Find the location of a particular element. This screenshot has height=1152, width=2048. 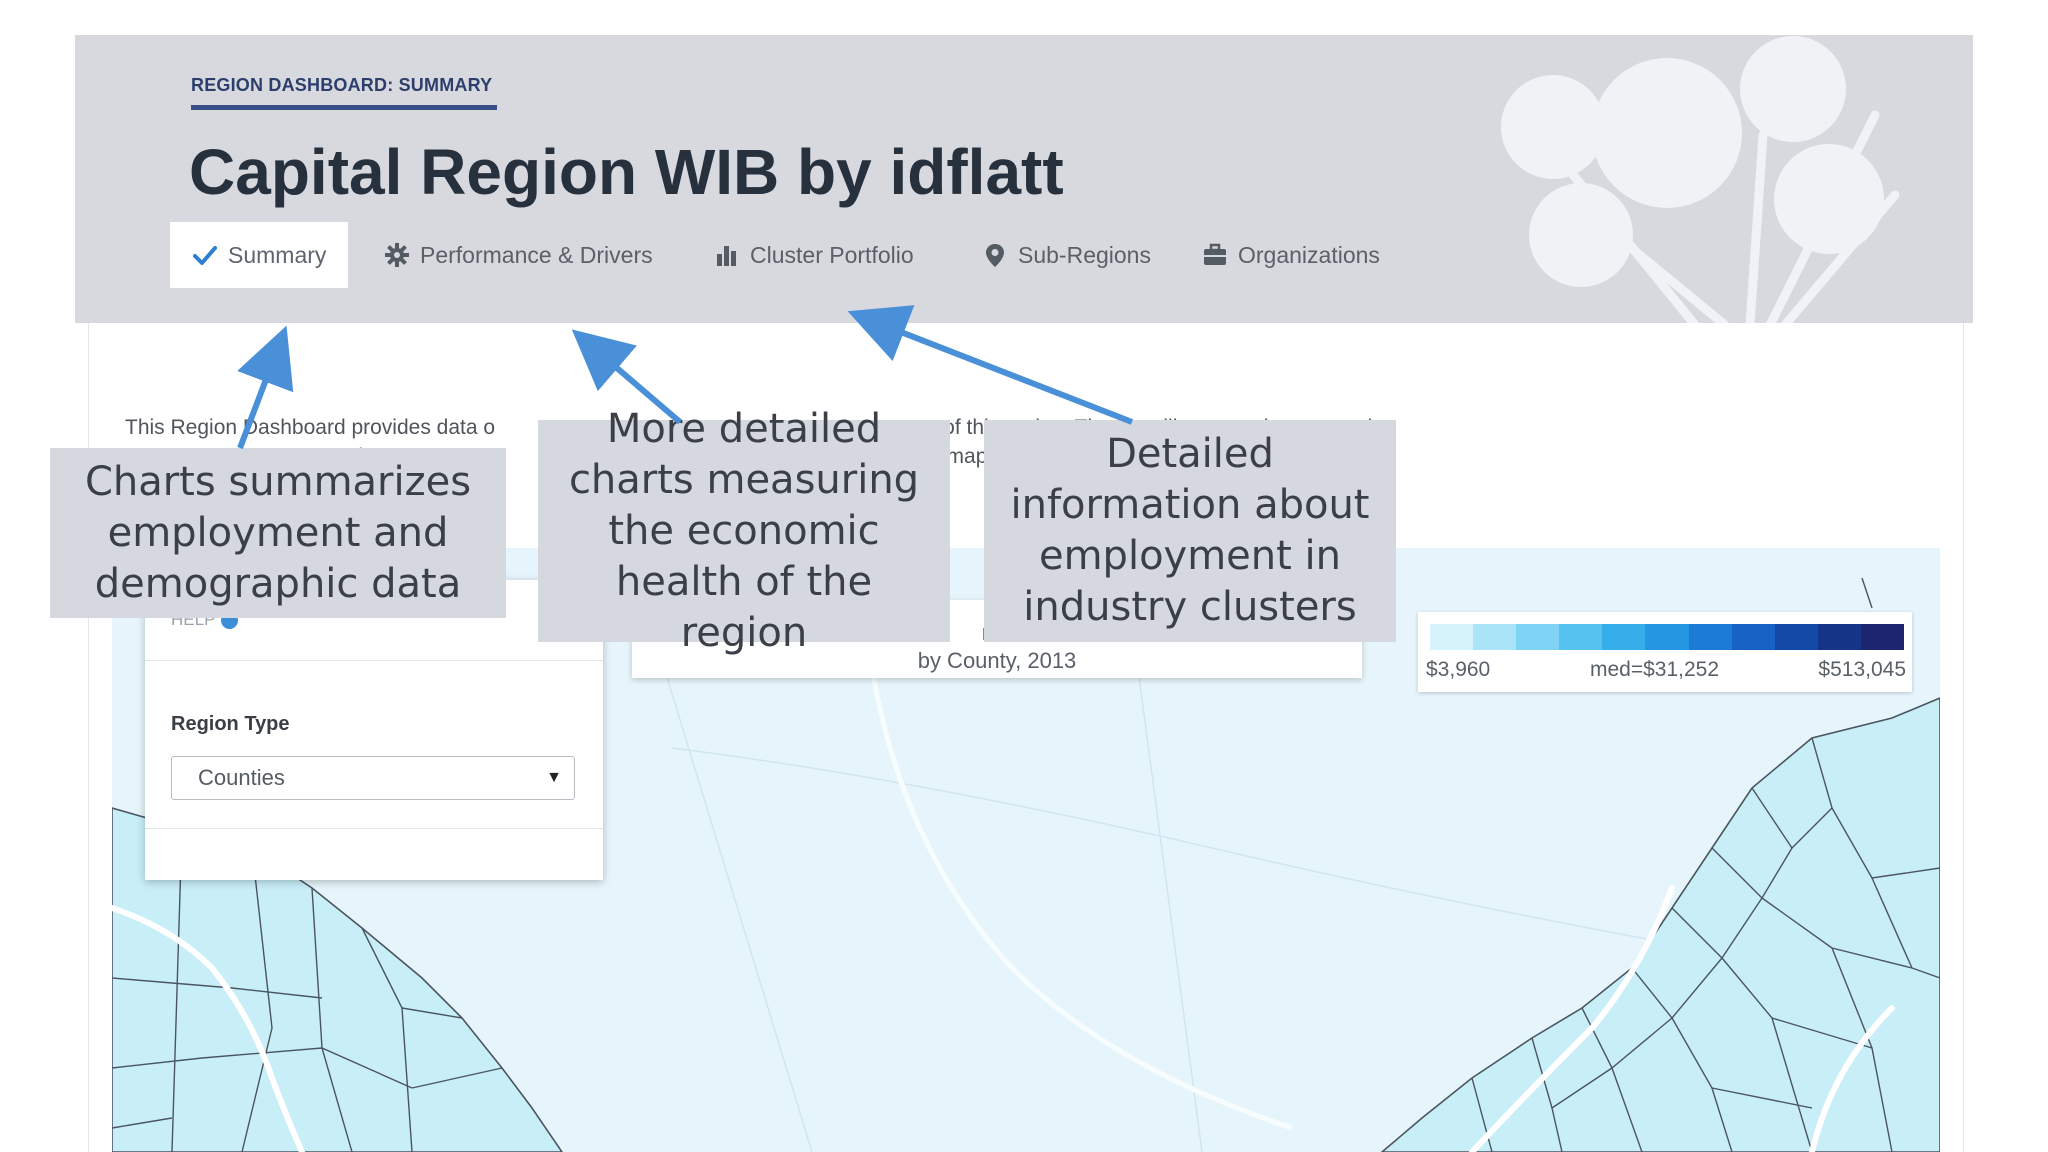

tab-performance-drivers: Performance & Drivers is located at coordinates (518, 255).